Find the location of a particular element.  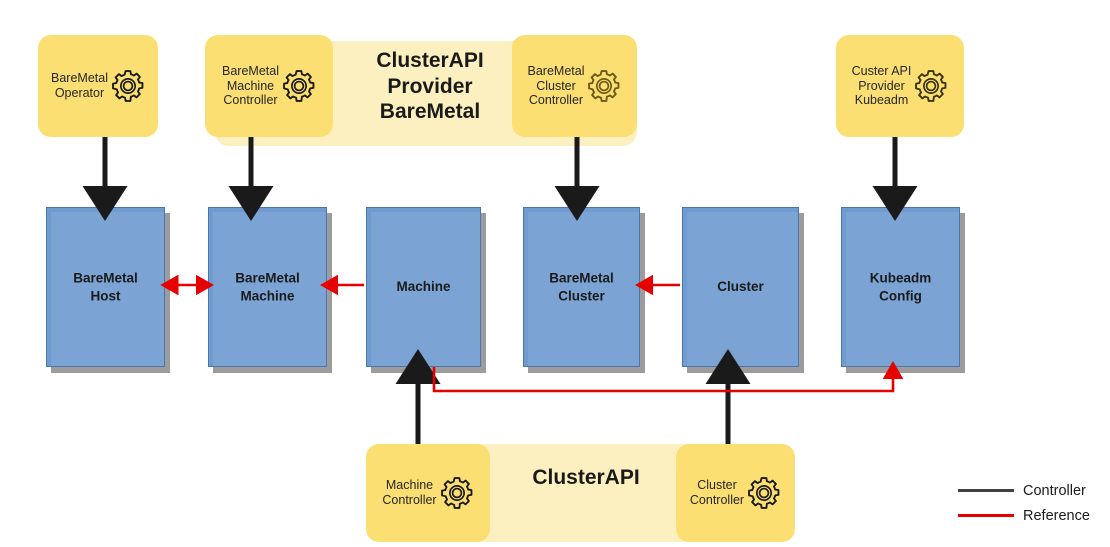

controller-label: BareMetal Cluster Controller is located at coordinates (556, 85).